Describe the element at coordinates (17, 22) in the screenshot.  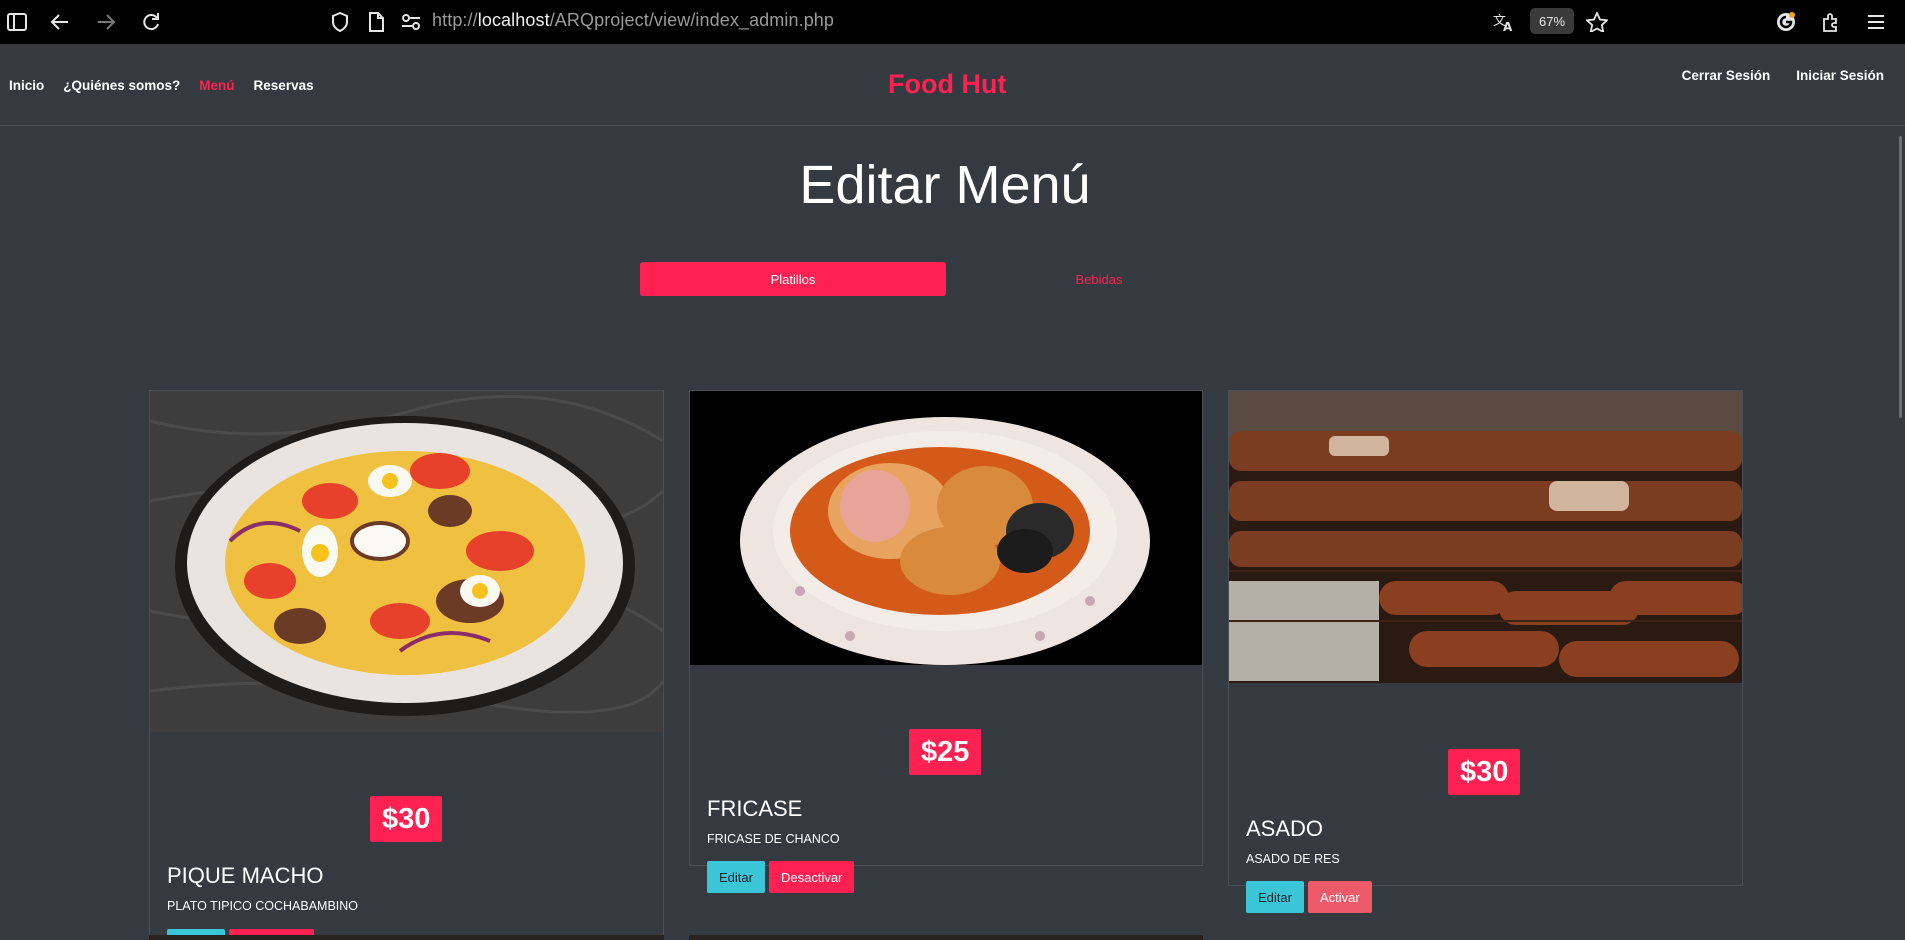
I see `sidebar-icon` at that location.